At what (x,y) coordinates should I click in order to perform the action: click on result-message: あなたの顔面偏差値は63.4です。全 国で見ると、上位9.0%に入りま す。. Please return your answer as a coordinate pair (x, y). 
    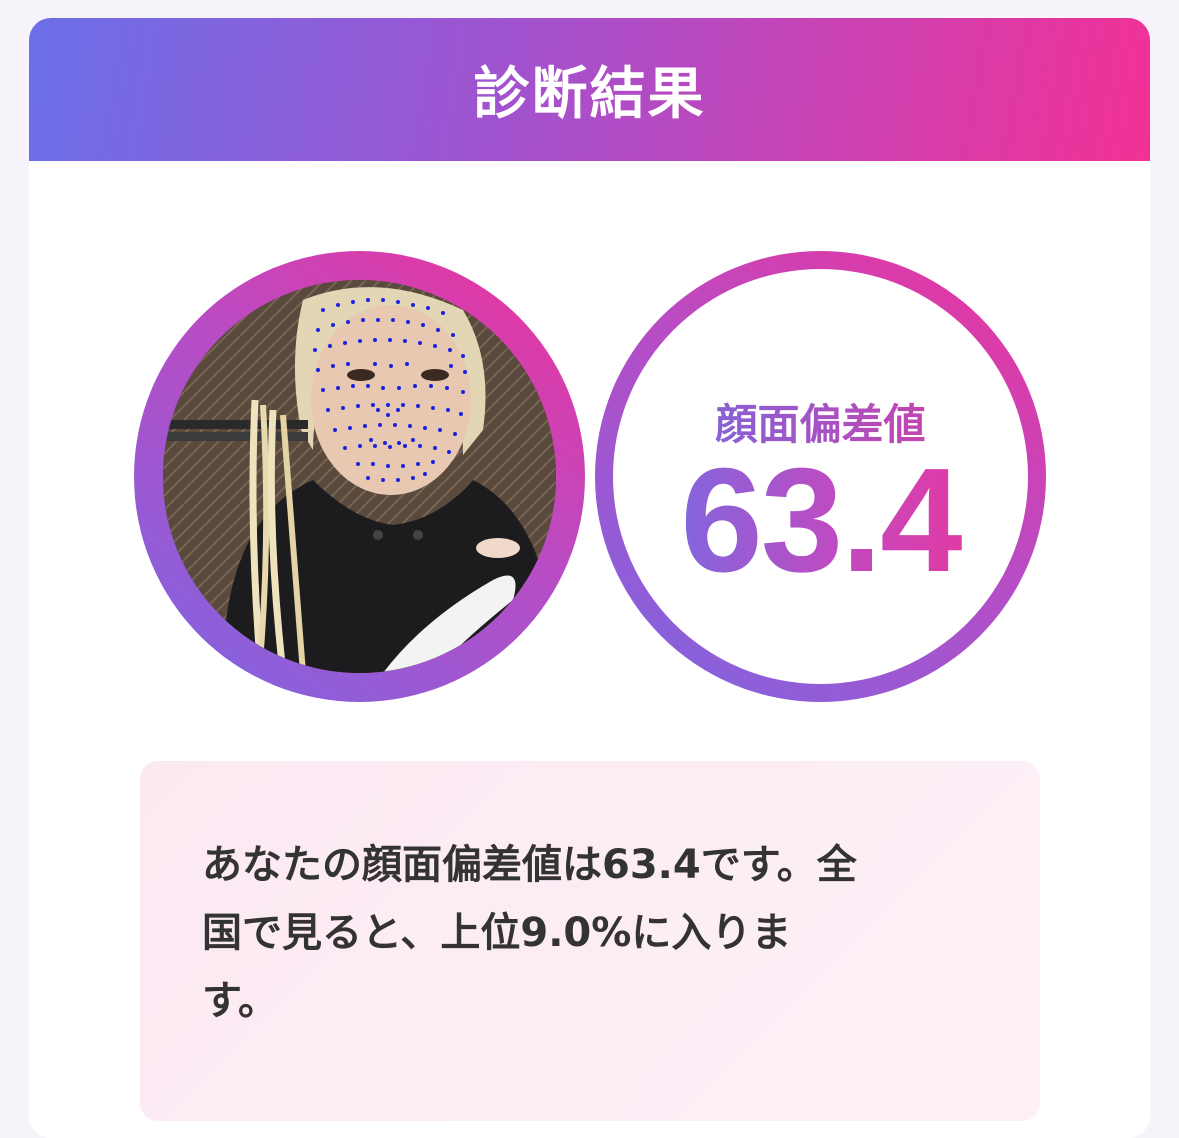
    Looking at the image, I should click on (587, 933).